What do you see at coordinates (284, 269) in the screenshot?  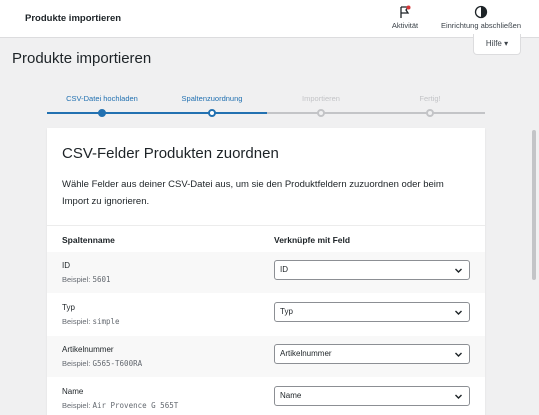 I see `select-value: ID` at bounding box center [284, 269].